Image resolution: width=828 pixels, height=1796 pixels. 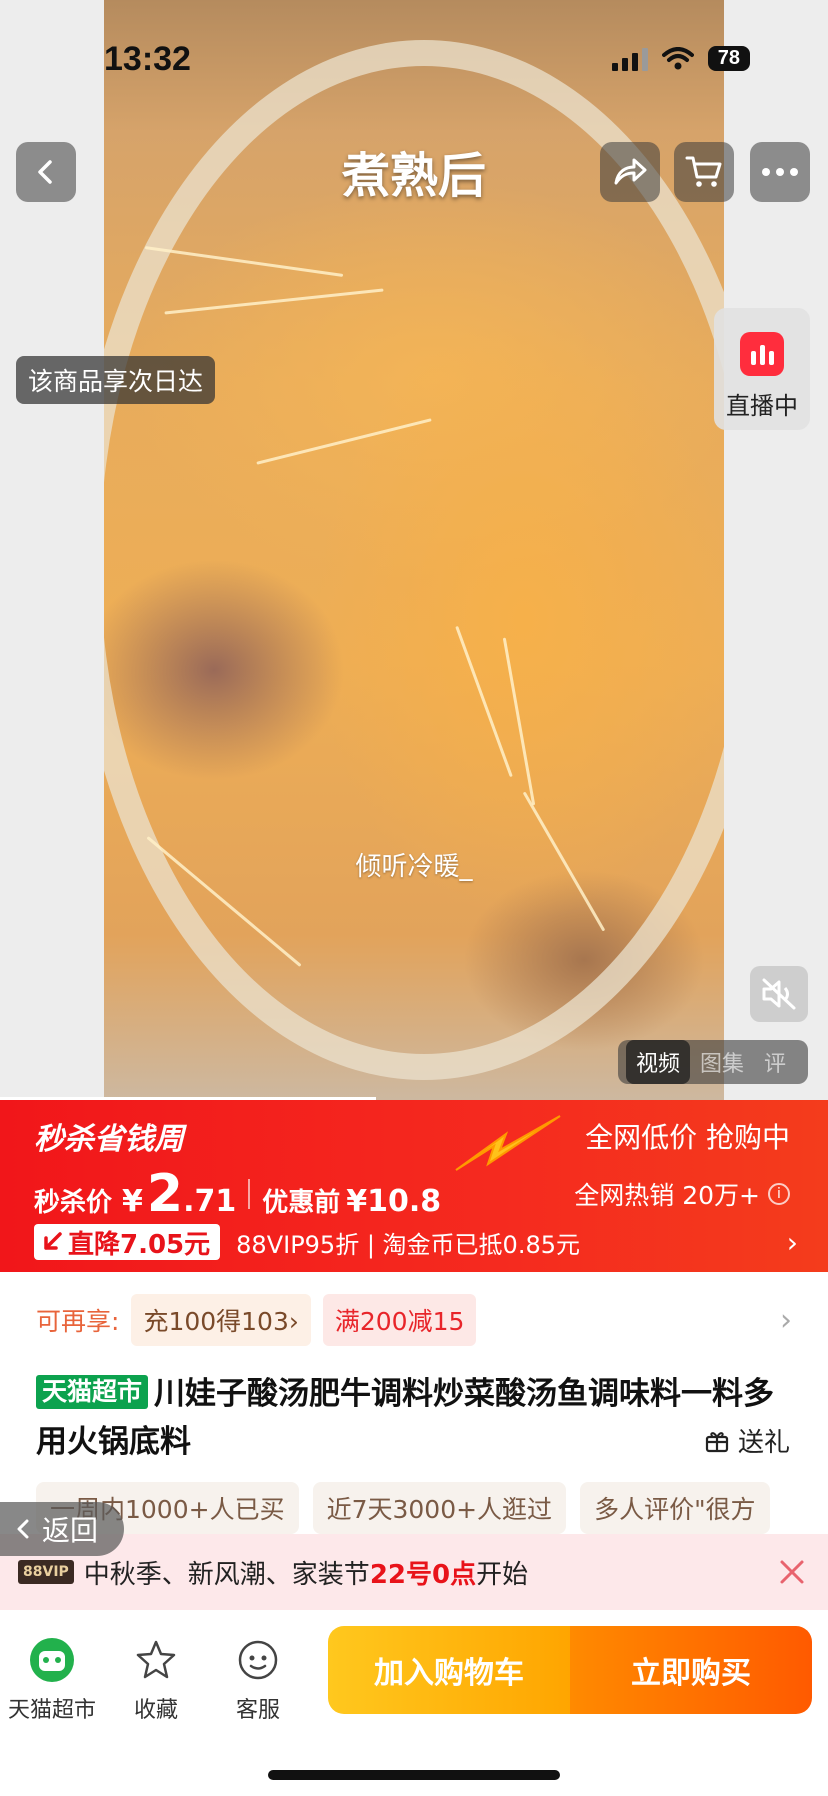 What do you see at coordinates (414, 867) in the screenshot?
I see `video-watermark: 倾听冷暖_` at bounding box center [414, 867].